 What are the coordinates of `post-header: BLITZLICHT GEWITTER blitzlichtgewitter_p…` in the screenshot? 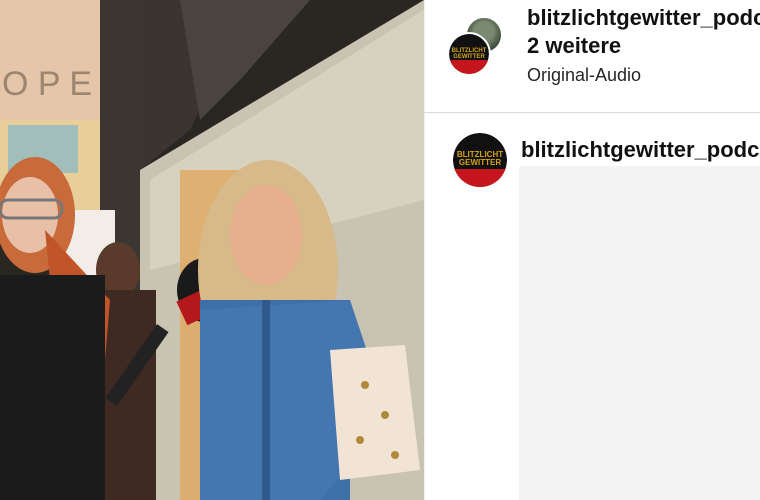 It's located at (592, 56).